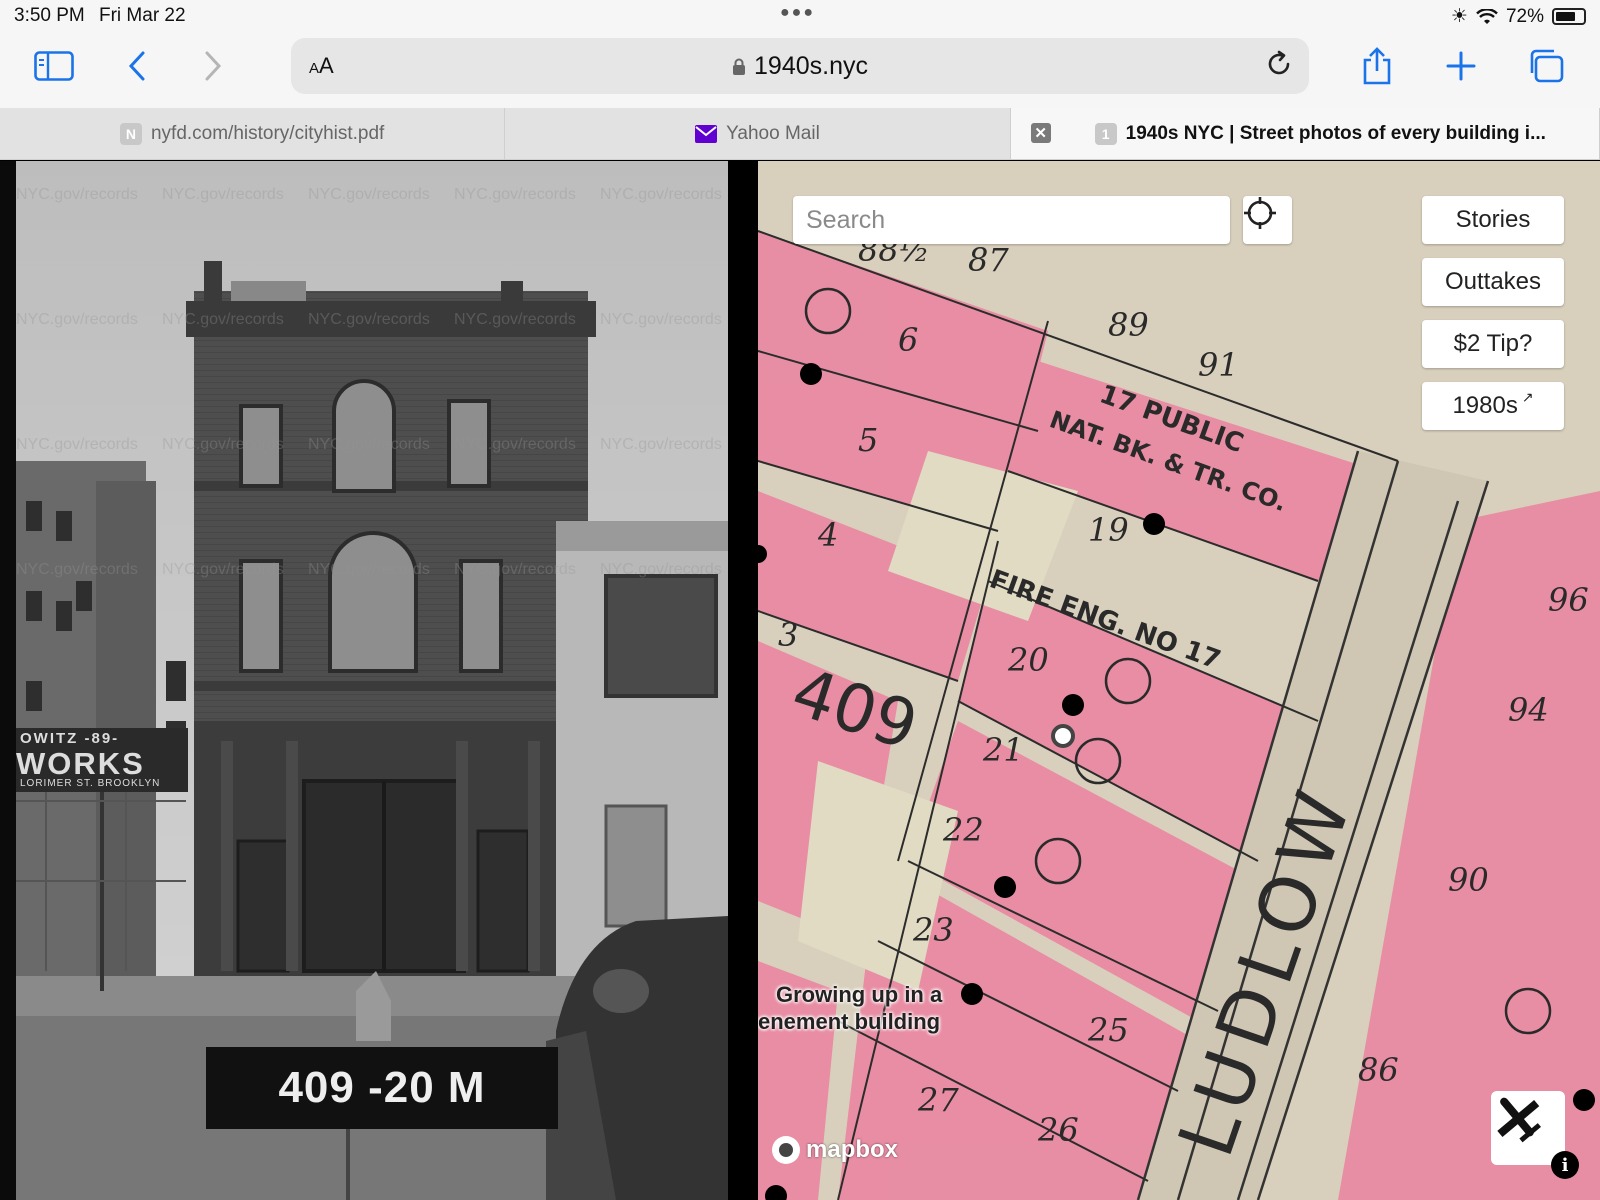 The image size is (1600, 1200). Describe the element at coordinates (1493, 344) in the screenshot. I see `tip-button: $2 Tip?` at that location.